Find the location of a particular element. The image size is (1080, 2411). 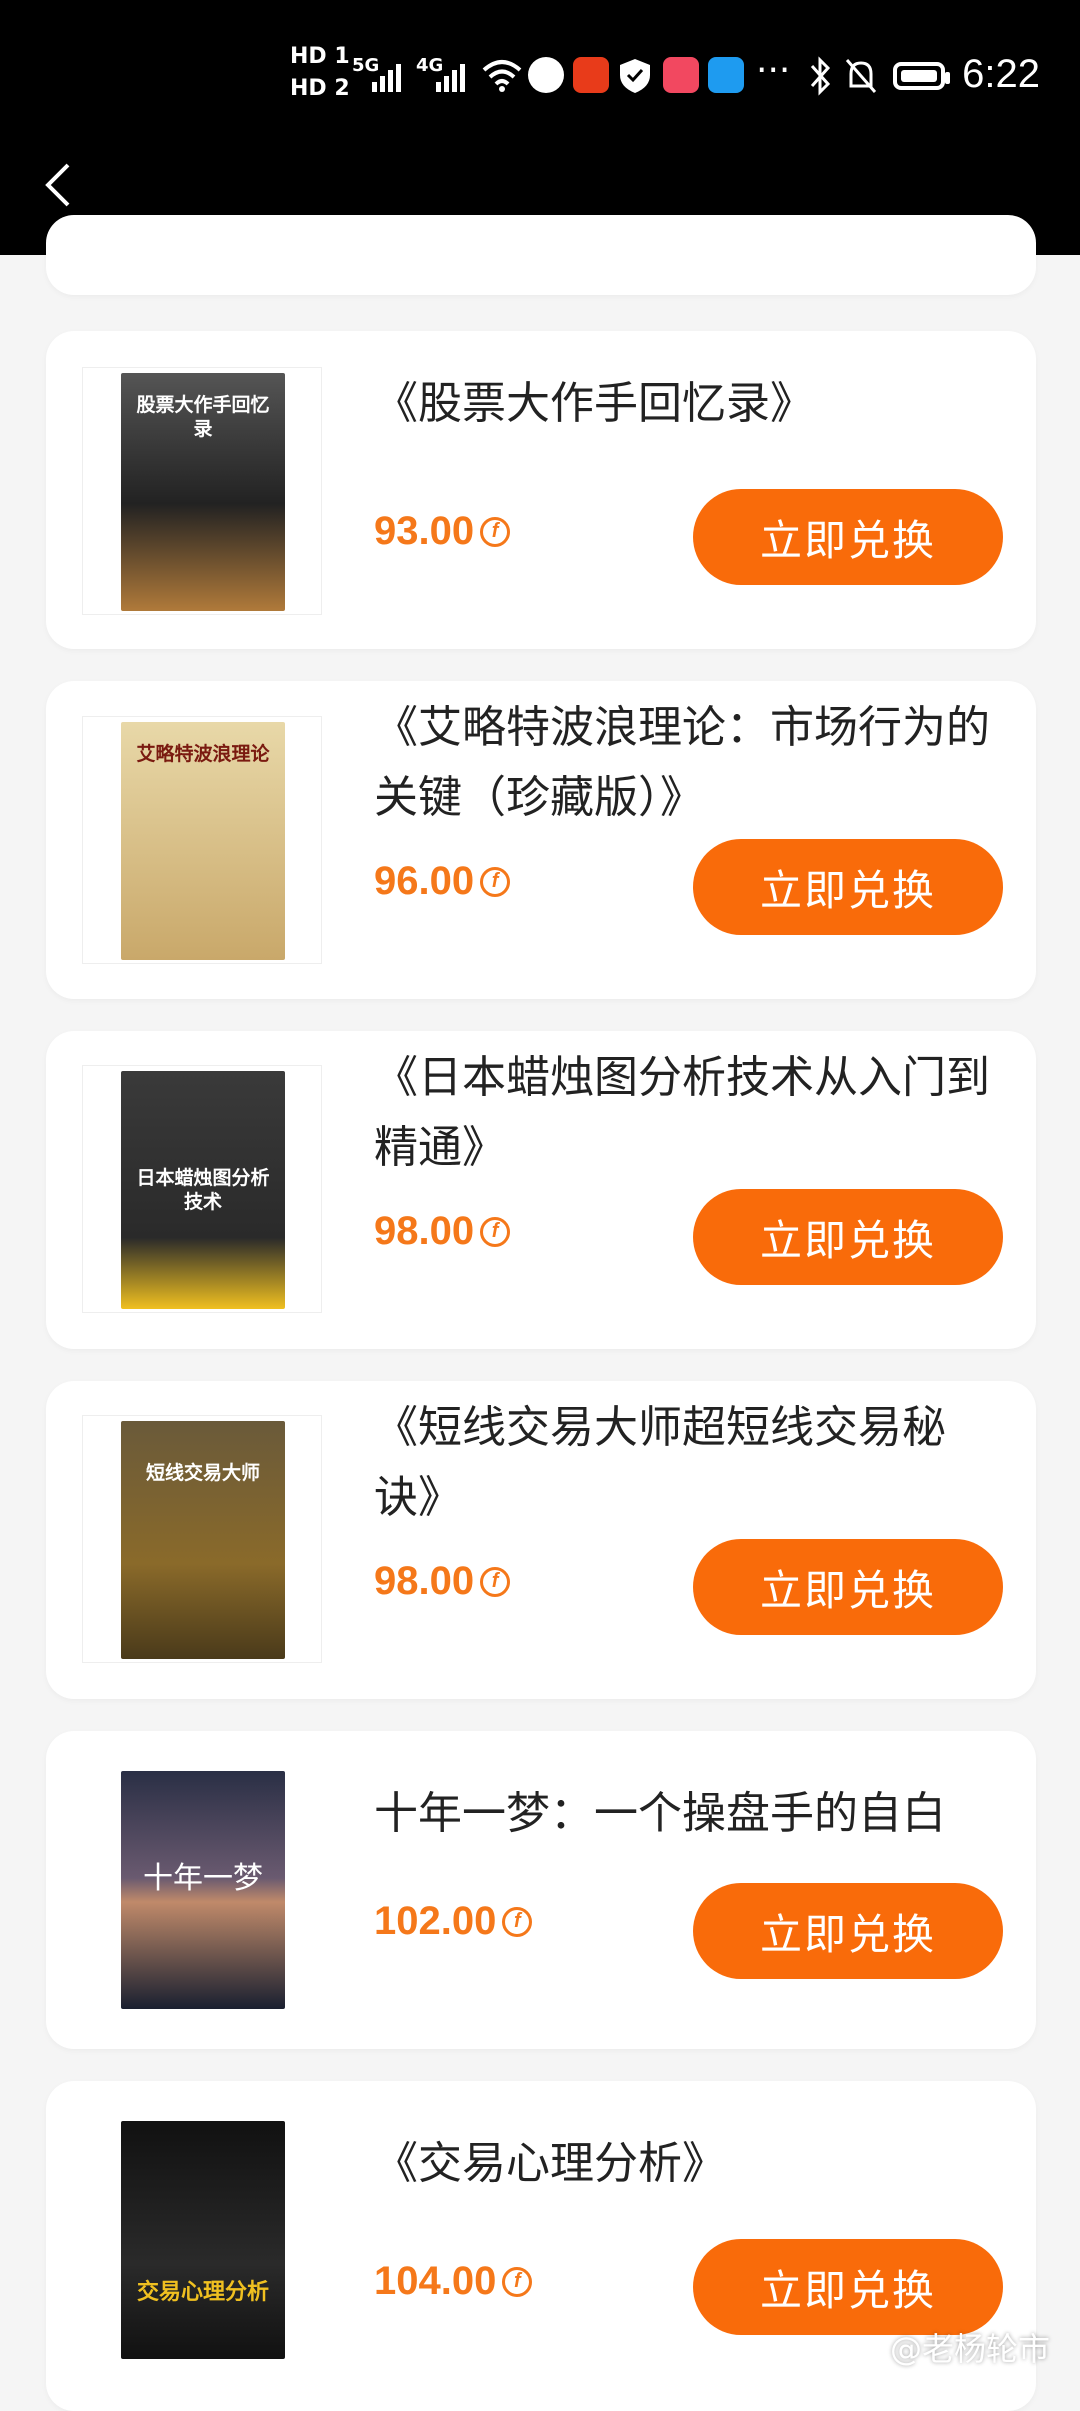

book-title: 《股票大作手回忆录》 is located at coordinates (594, 403).